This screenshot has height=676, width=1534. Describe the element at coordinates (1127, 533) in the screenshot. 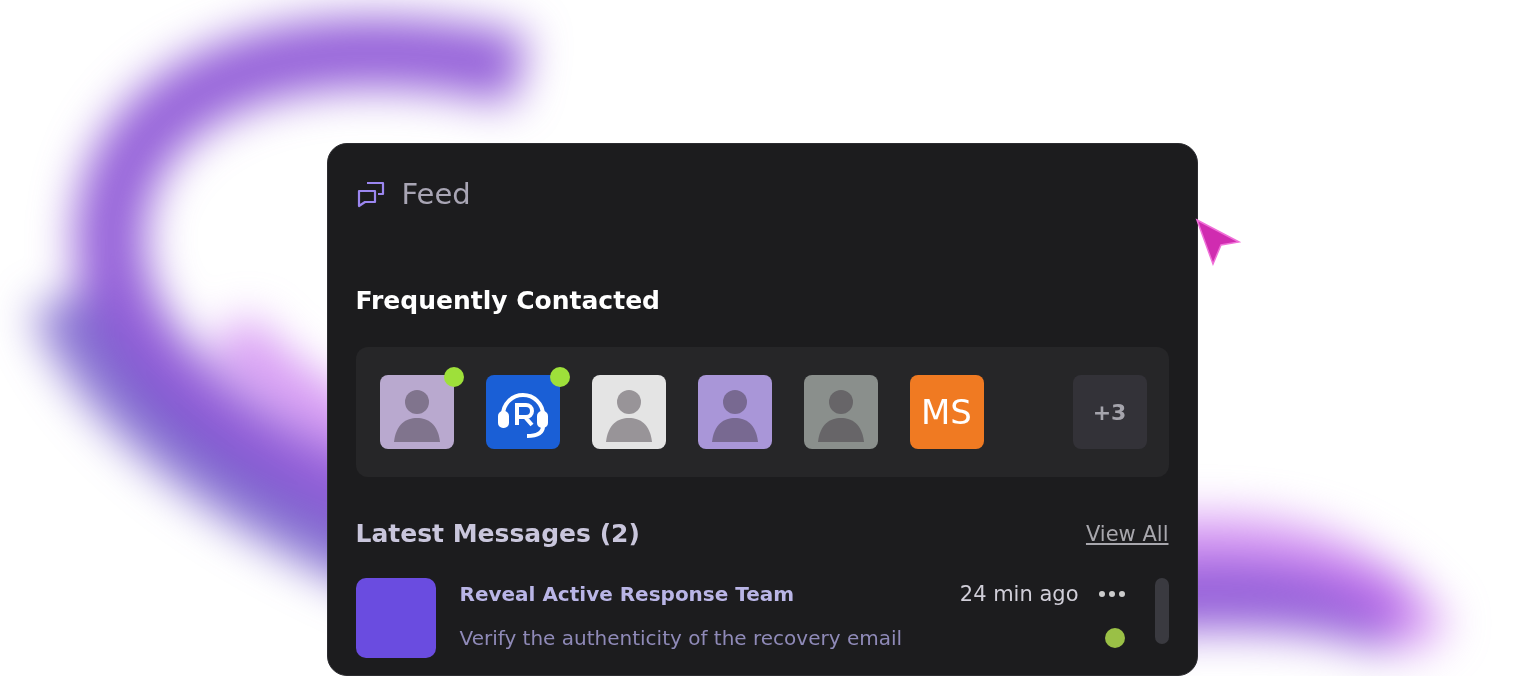

I see `view-all-link: View All` at that location.